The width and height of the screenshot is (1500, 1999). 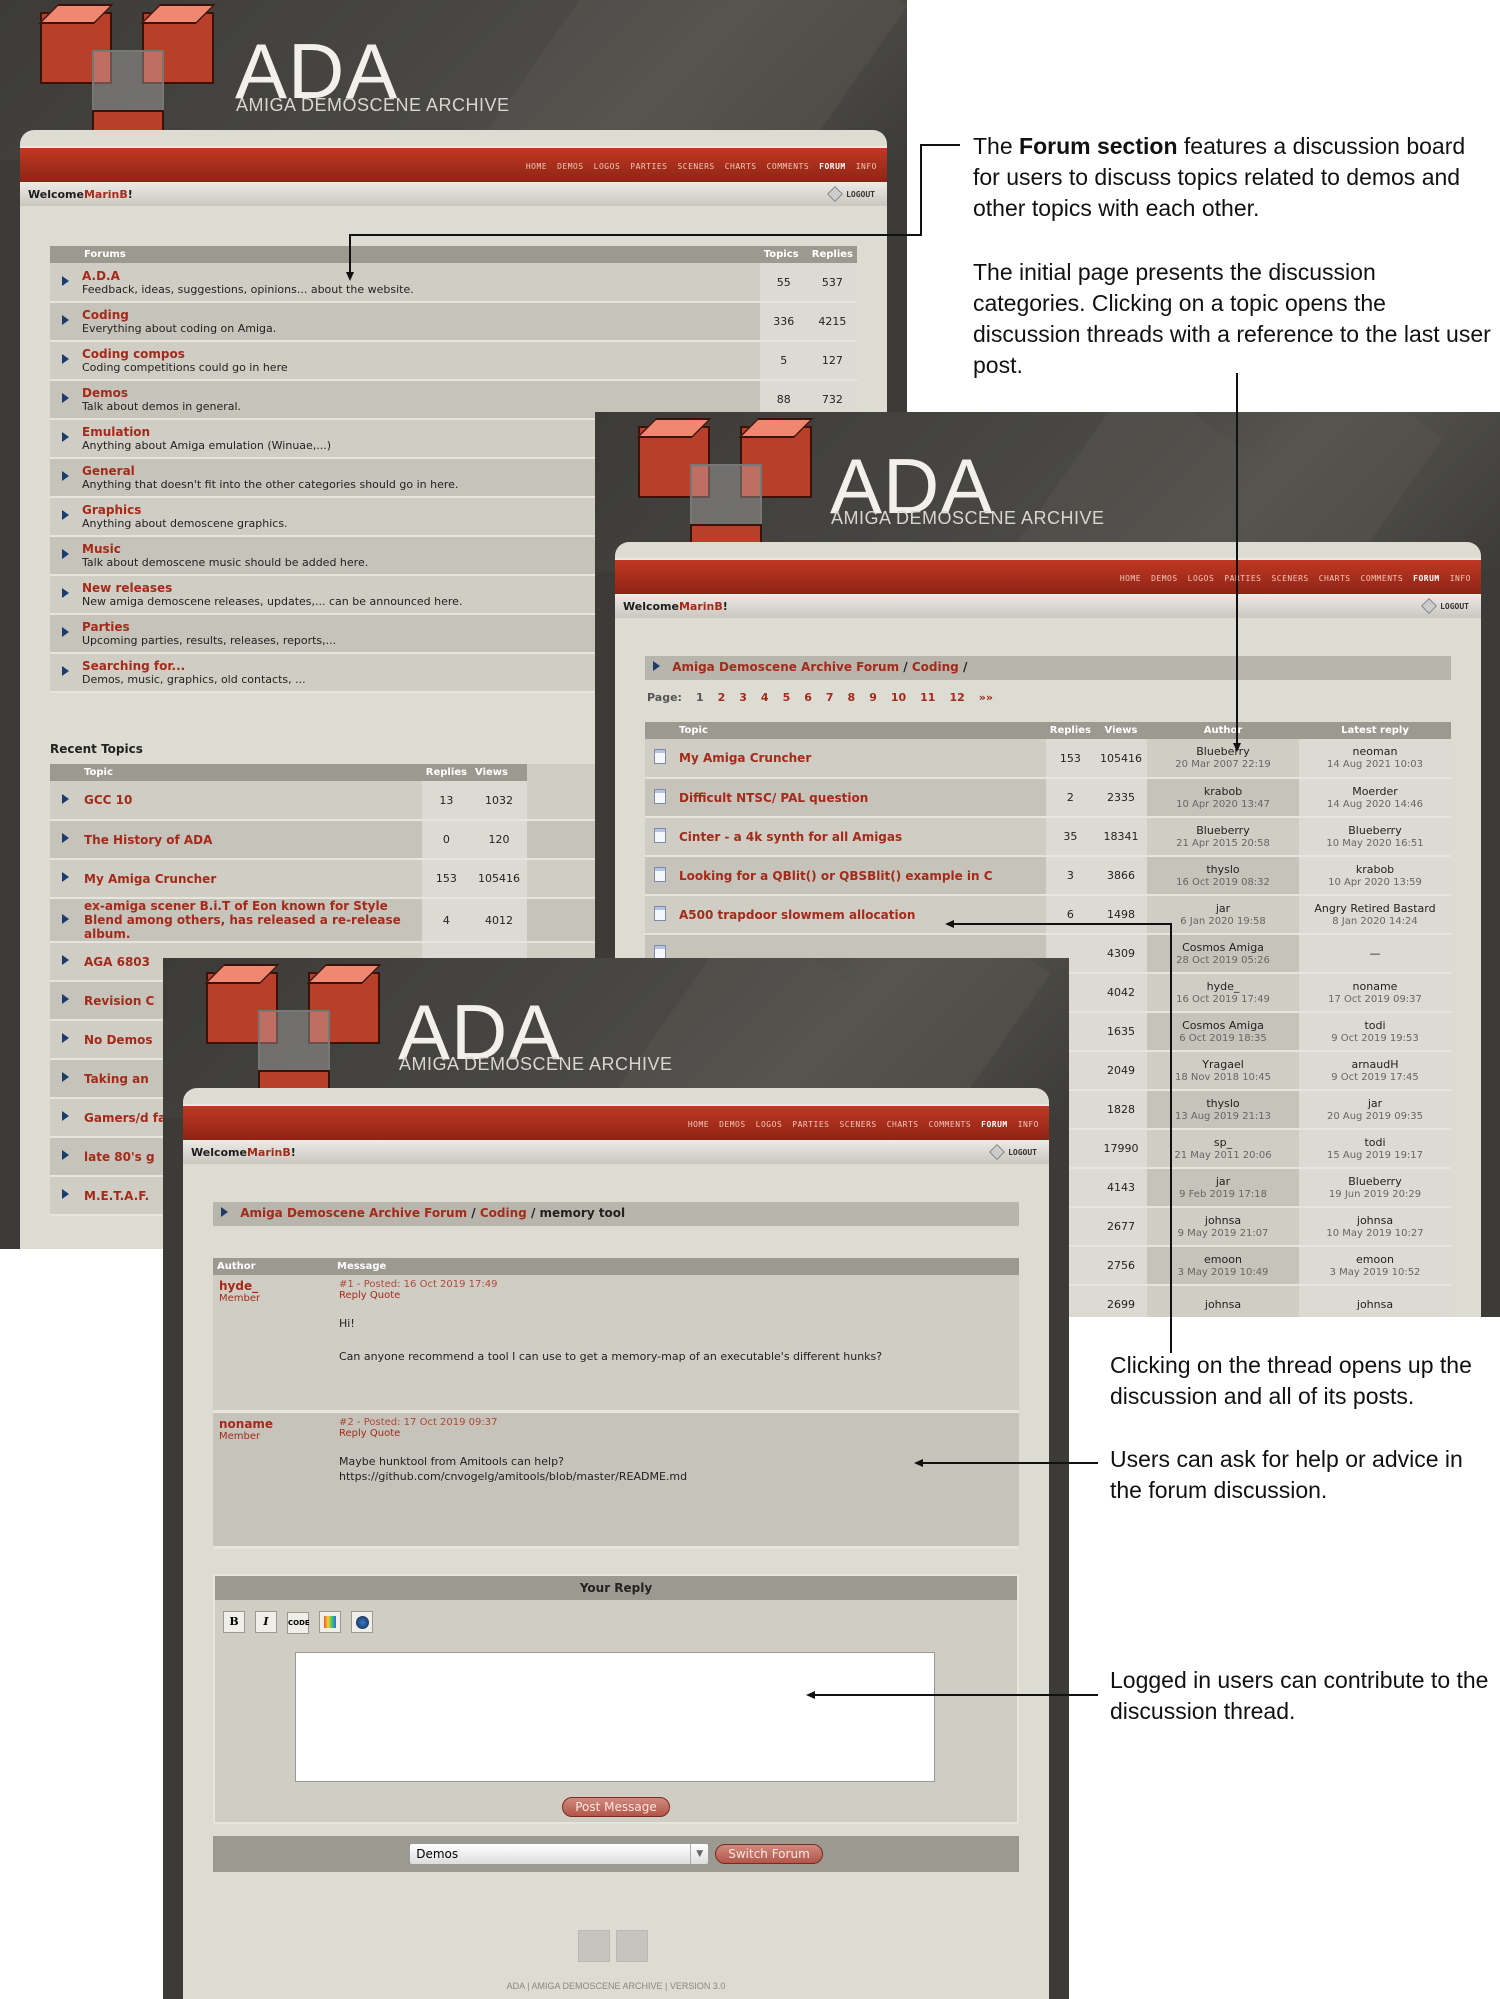 I want to click on italic-button: I, so click(x=266, y=1622).